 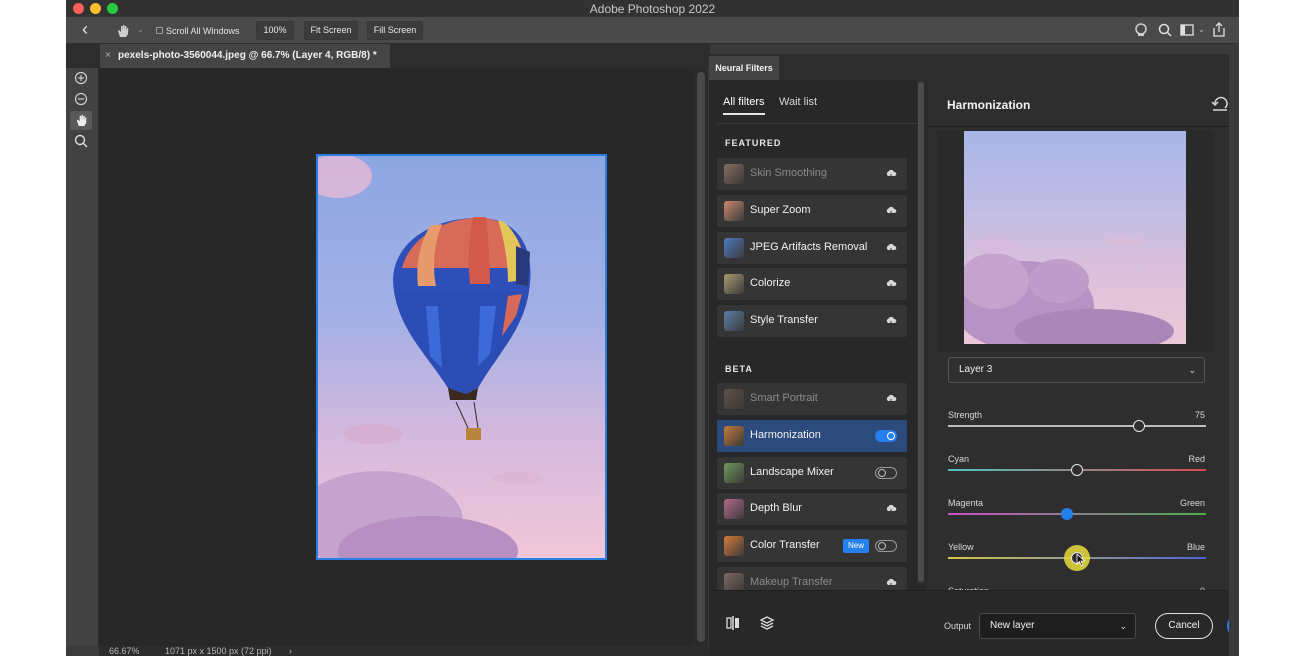 I want to click on filter-label: Super Zoom, so click(x=780, y=209).